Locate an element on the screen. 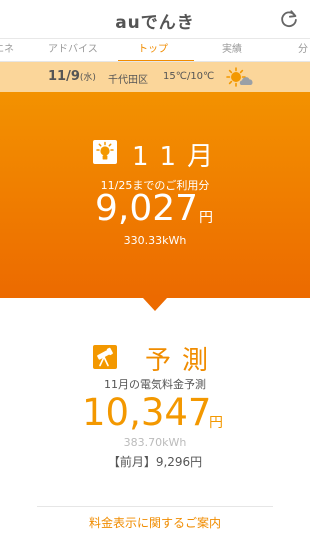 The image size is (320, 536). card-pointer is located at coordinates (155, 304).